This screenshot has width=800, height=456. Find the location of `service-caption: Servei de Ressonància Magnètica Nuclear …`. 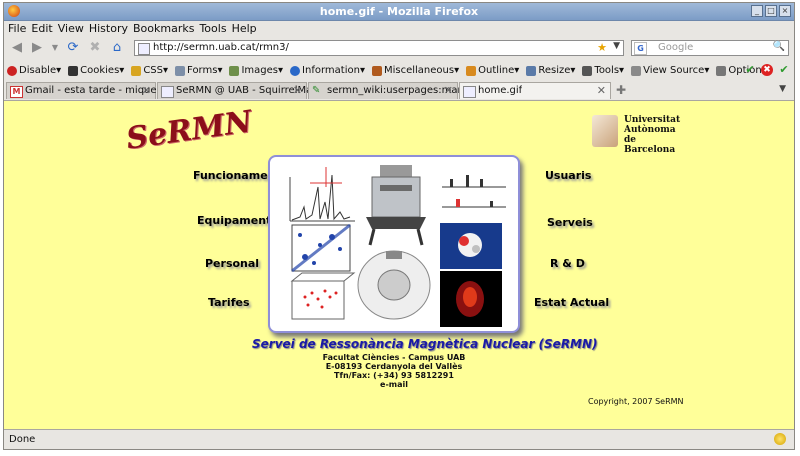

service-caption: Servei de Ressonància Magnètica Nuclear … is located at coordinates (425, 344).